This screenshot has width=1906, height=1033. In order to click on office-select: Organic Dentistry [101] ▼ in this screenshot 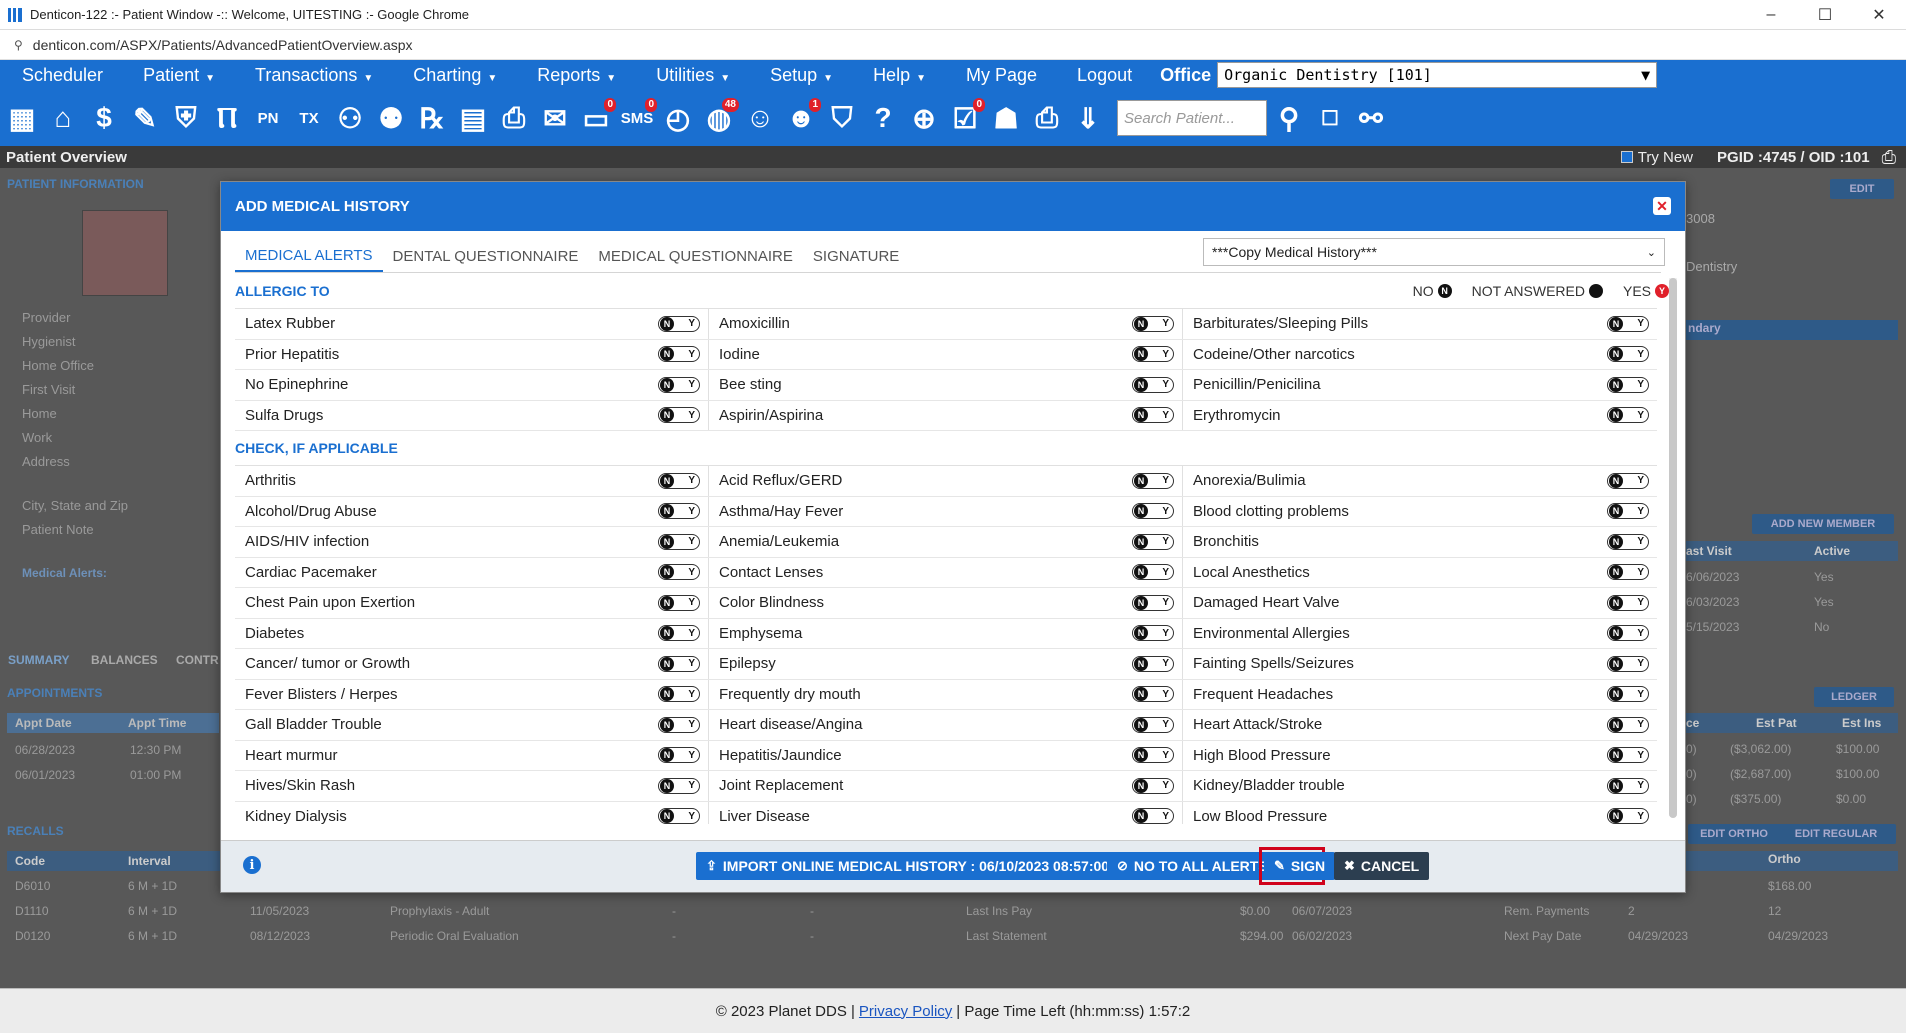, I will do `click(1437, 75)`.